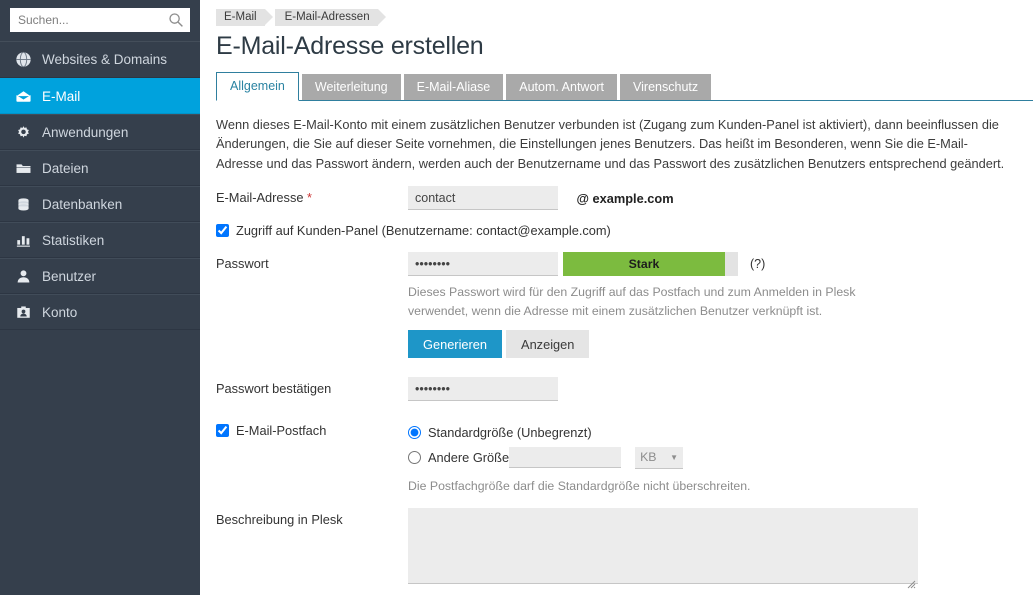  What do you see at coordinates (23, 132) in the screenshot?
I see `gear-icon` at bounding box center [23, 132].